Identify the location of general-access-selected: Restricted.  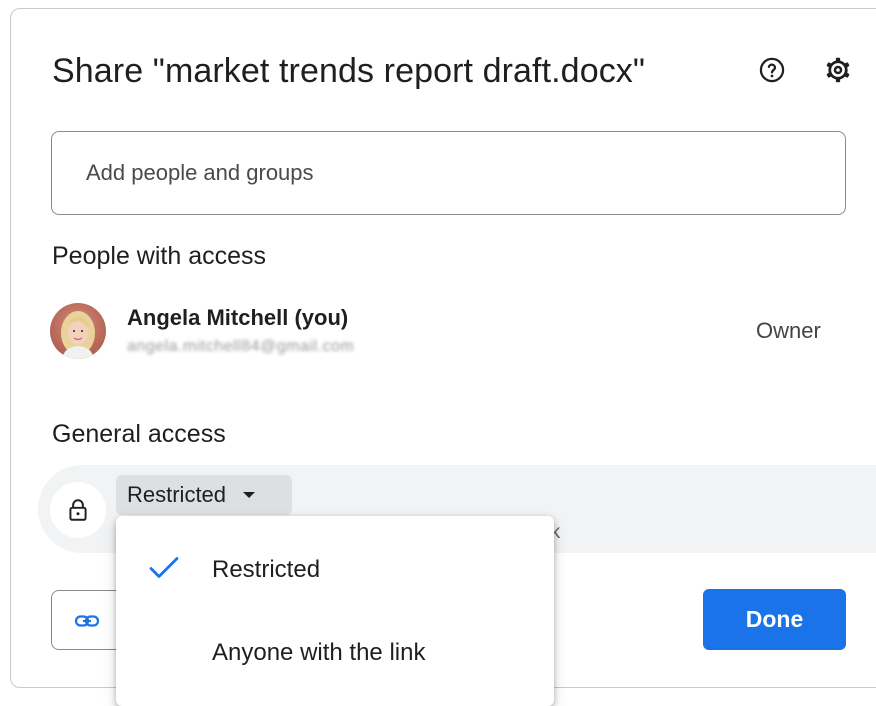
(177, 494).